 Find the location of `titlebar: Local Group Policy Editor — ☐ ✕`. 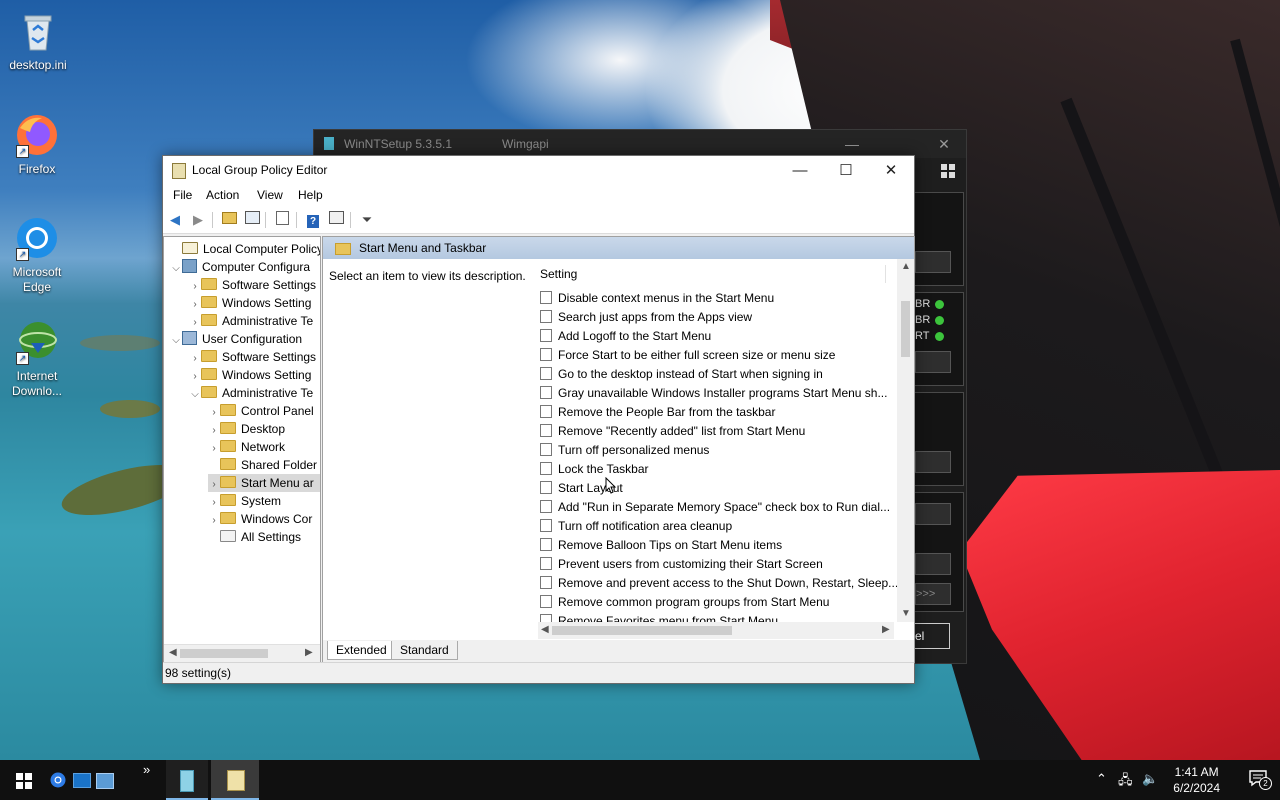

titlebar: Local Group Policy Editor — ☐ ✕ is located at coordinates (538, 170).